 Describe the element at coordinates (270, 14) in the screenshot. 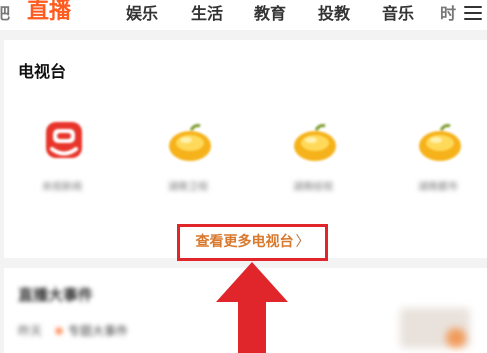

I see `nav-tab-education: 教育` at that location.